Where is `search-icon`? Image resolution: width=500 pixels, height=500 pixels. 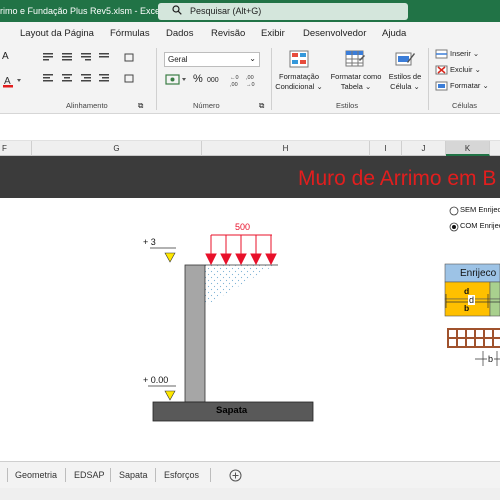 search-icon is located at coordinates (177, 10).